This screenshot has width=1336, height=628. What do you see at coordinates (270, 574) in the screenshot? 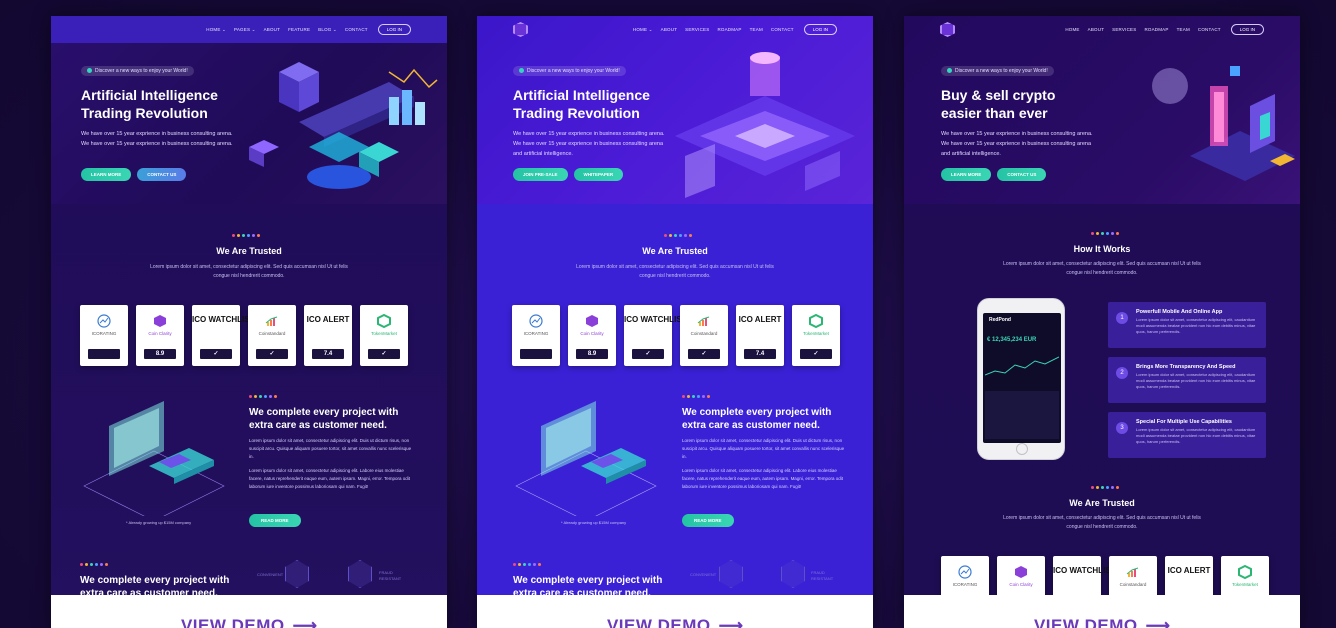
I see `hex-label-convenient: CONVENIENT` at bounding box center [270, 574].